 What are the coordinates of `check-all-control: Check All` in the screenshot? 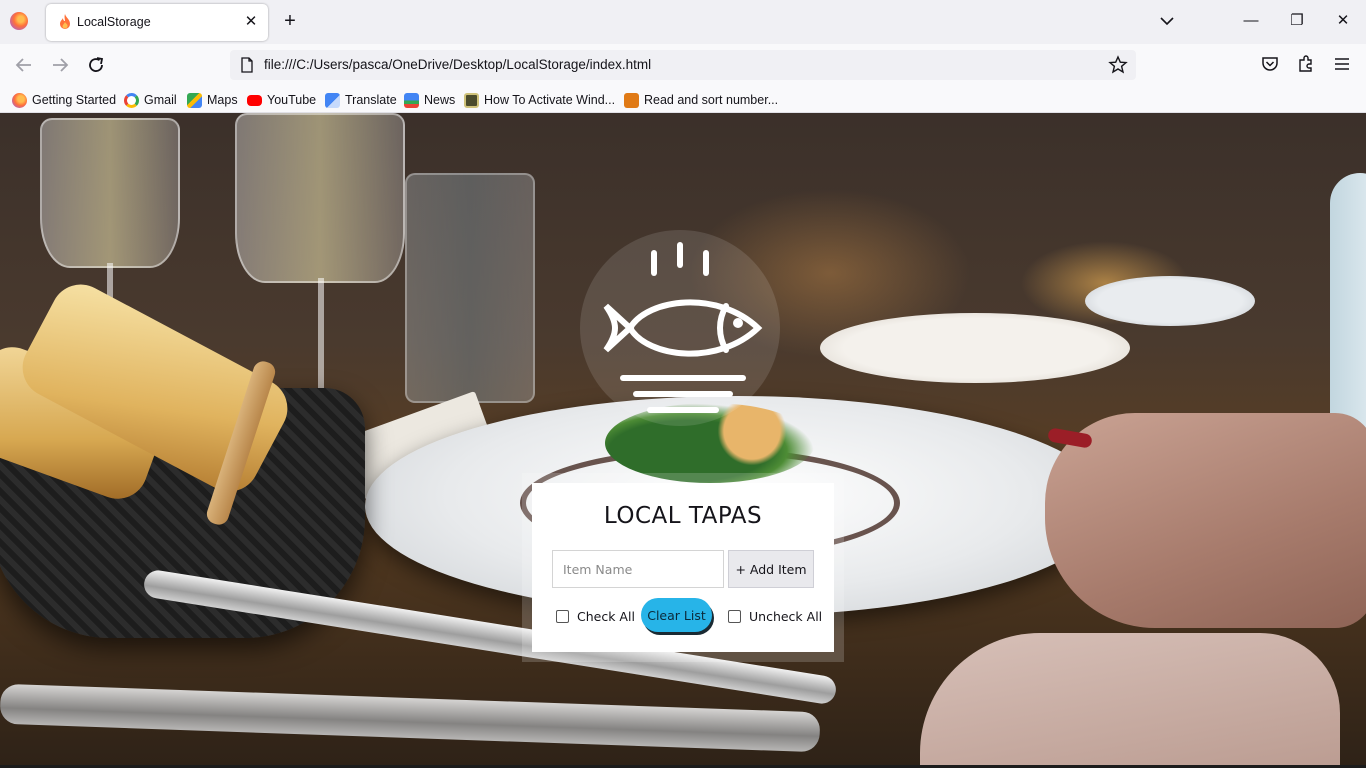 It's located at (595, 616).